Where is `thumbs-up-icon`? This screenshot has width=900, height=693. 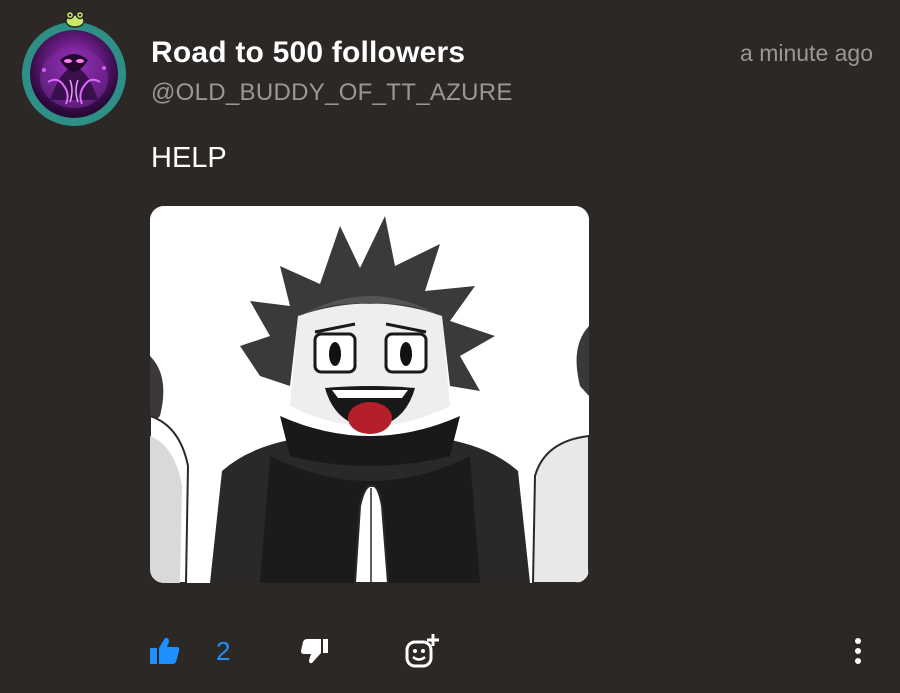 thumbs-up-icon is located at coordinates (165, 653).